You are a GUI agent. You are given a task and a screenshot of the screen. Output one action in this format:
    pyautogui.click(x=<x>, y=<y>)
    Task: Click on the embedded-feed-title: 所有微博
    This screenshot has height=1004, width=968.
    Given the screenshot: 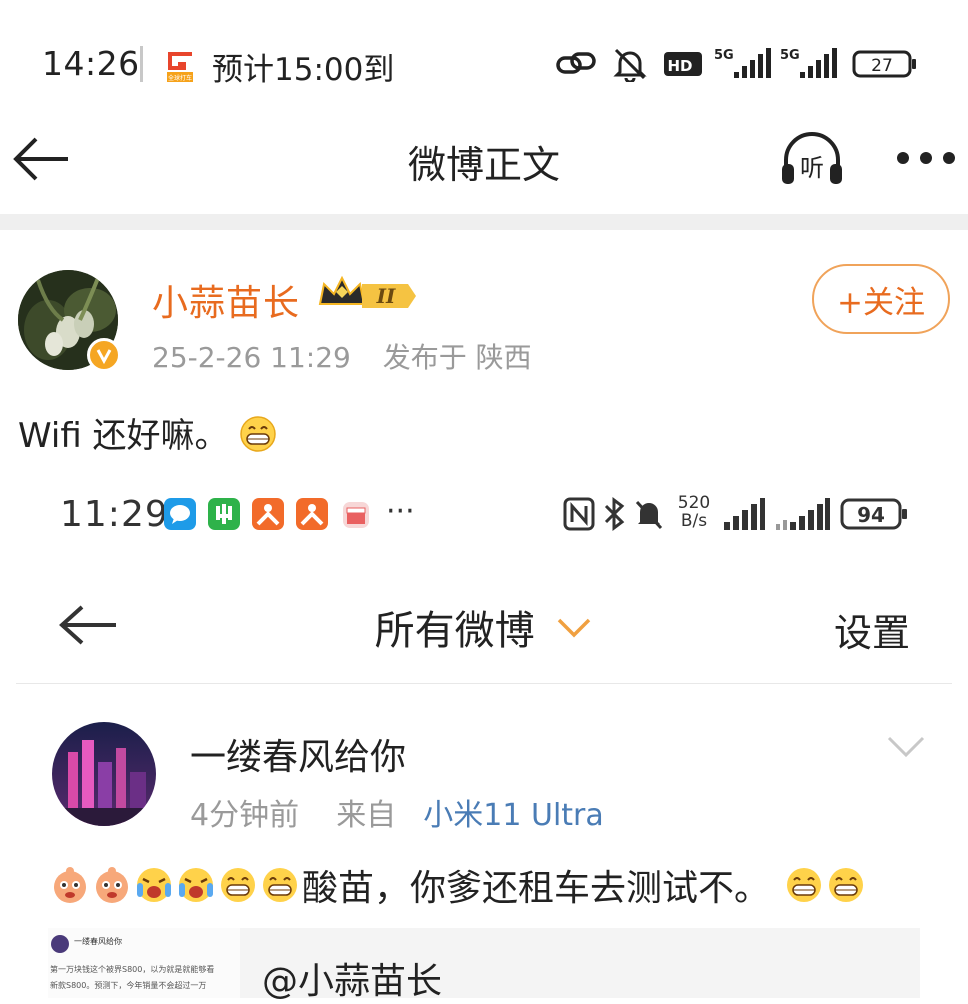 What is the action you would take?
    pyautogui.click(x=484, y=627)
    